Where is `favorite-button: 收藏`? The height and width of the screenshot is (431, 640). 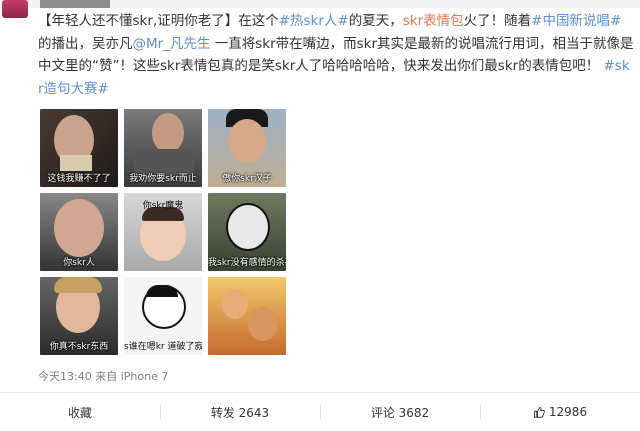 favorite-button: 收藏 is located at coordinates (80, 412).